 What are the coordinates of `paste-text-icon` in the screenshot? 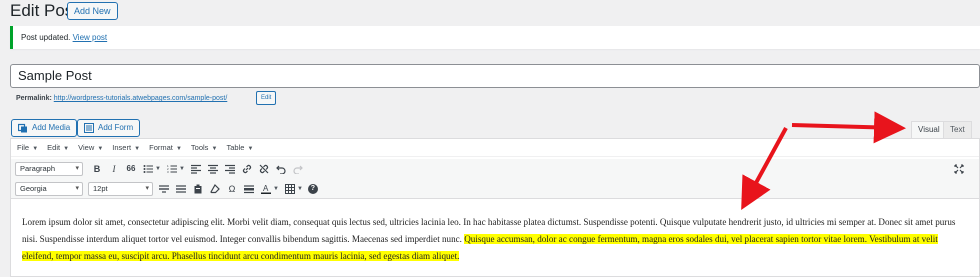 It's located at (198, 189).